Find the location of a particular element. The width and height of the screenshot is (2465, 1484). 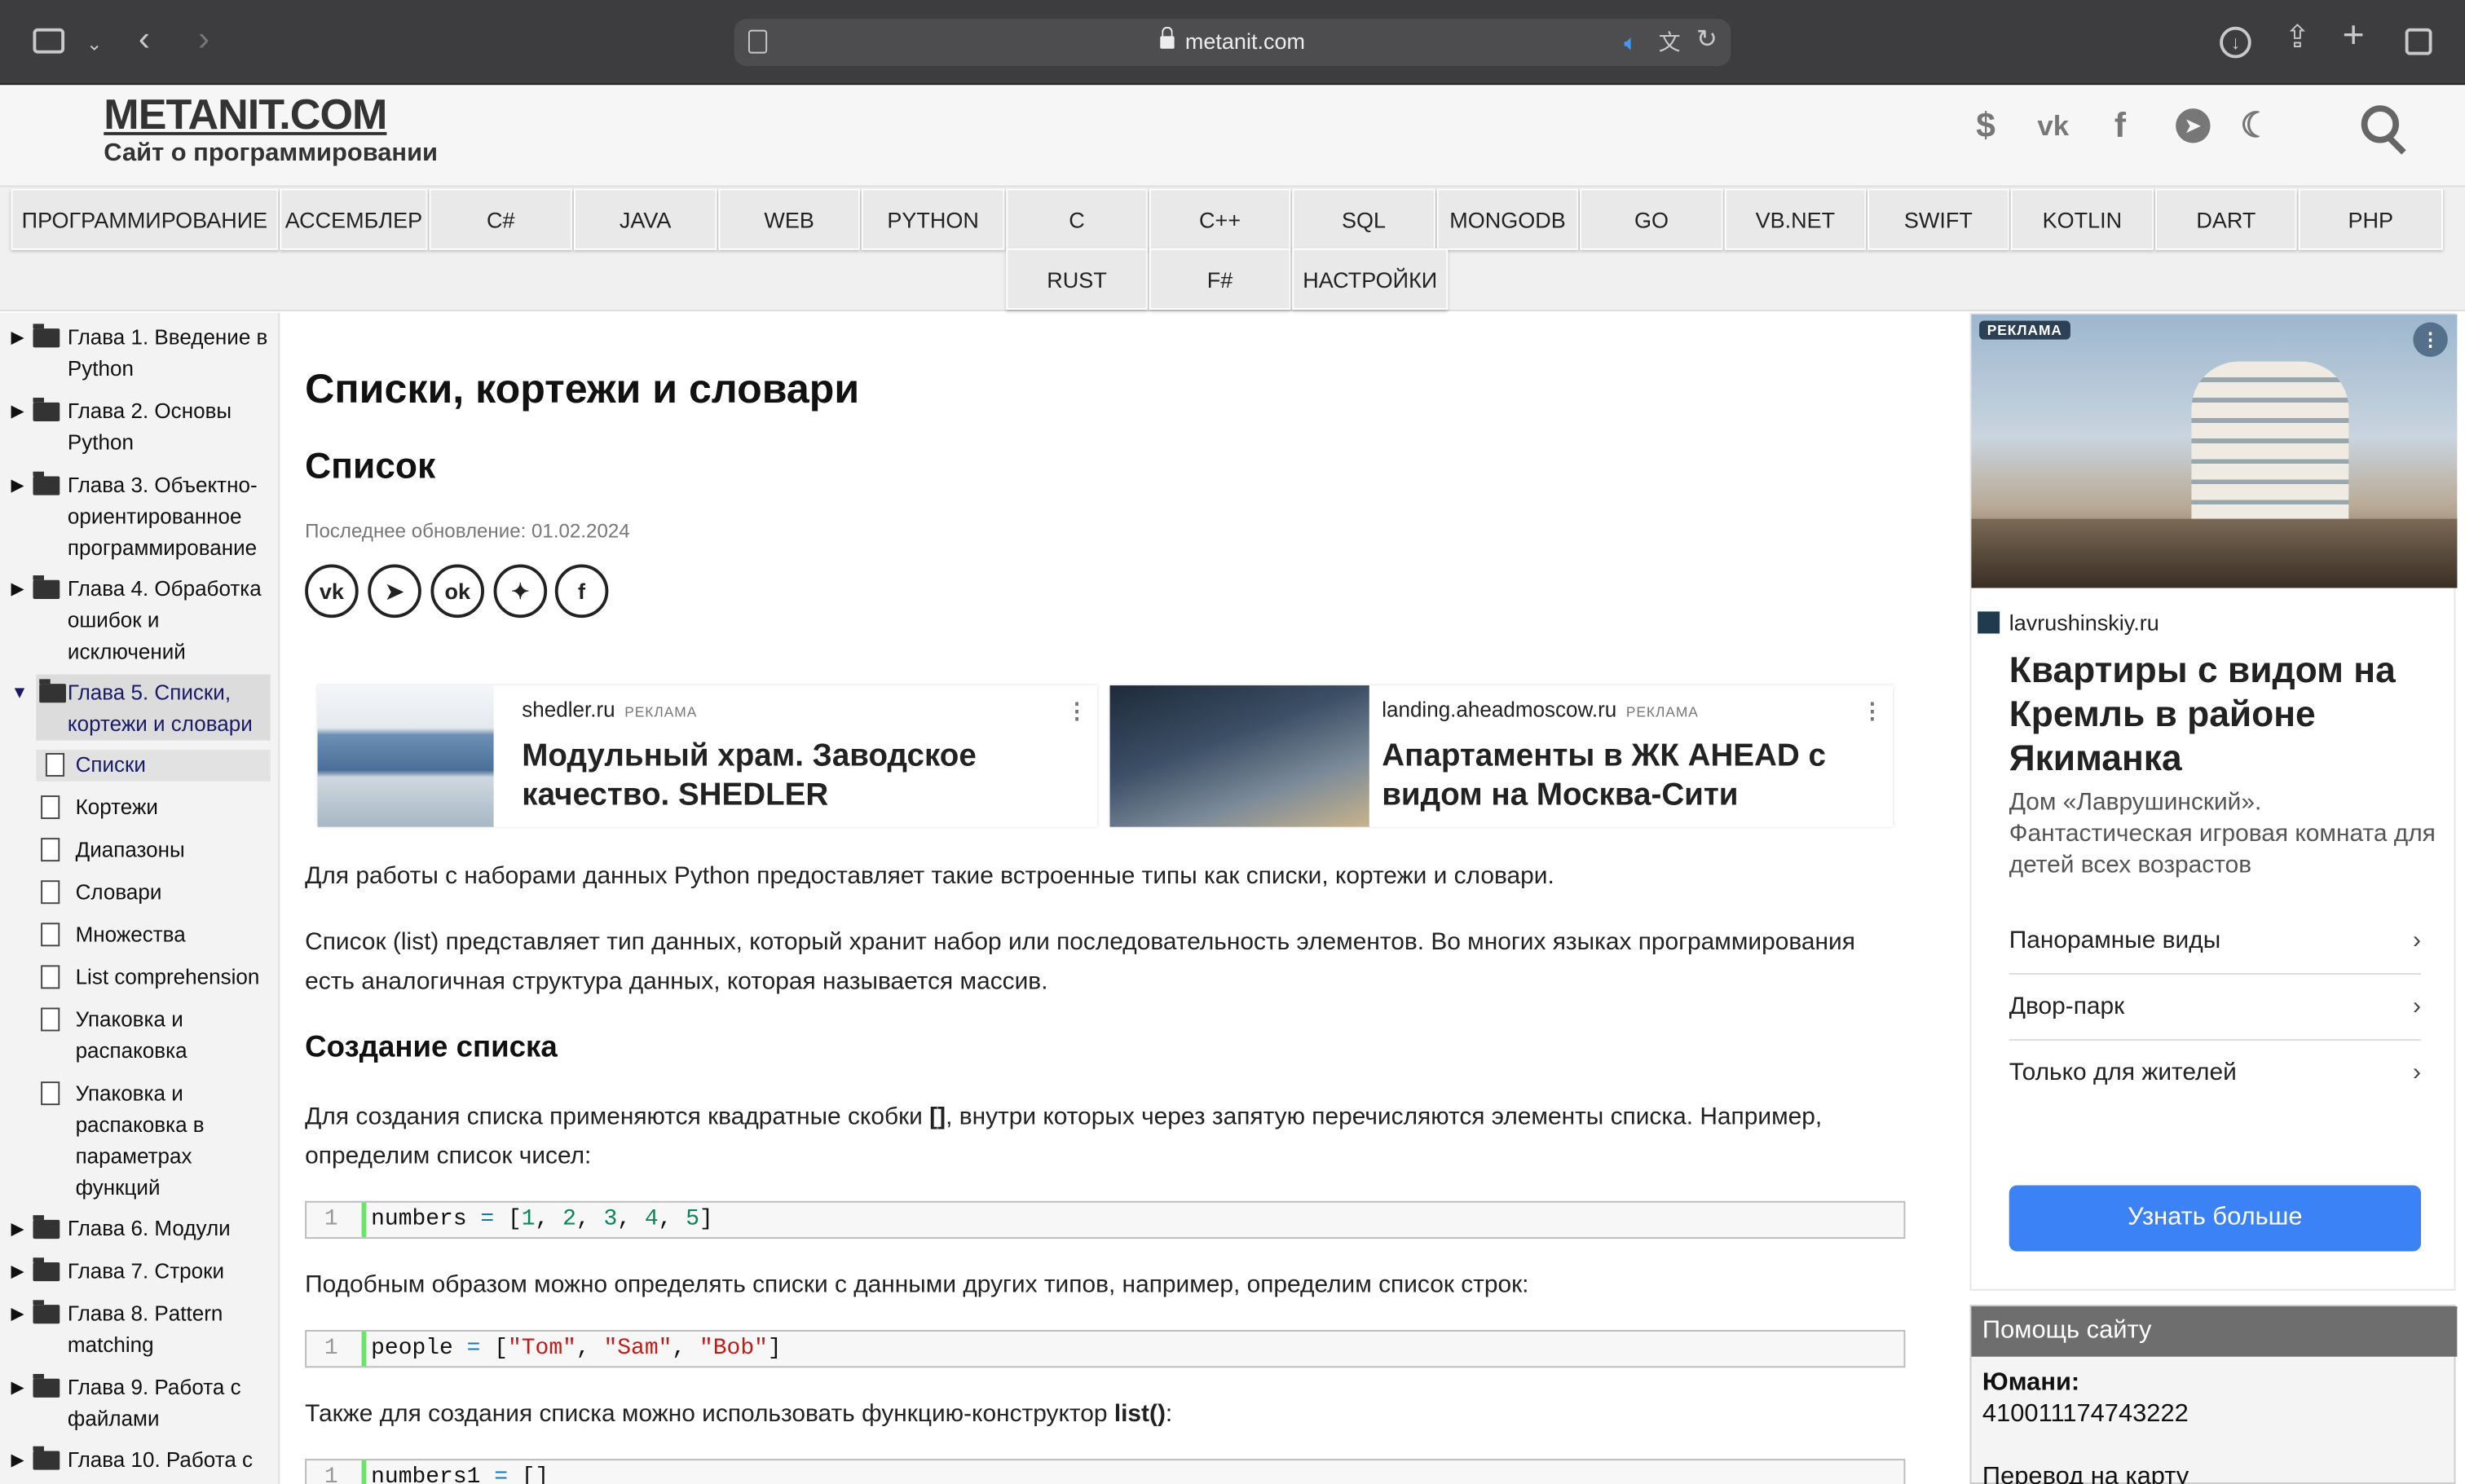

triangle-down-icon: ▼ is located at coordinates (19, 693).